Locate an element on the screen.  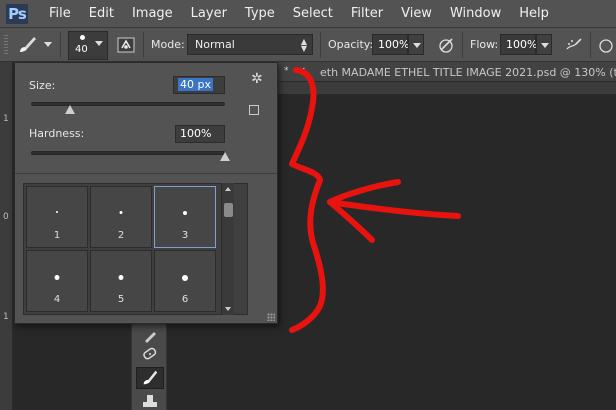
ruler-mark: 0 is located at coordinates (6, 217).